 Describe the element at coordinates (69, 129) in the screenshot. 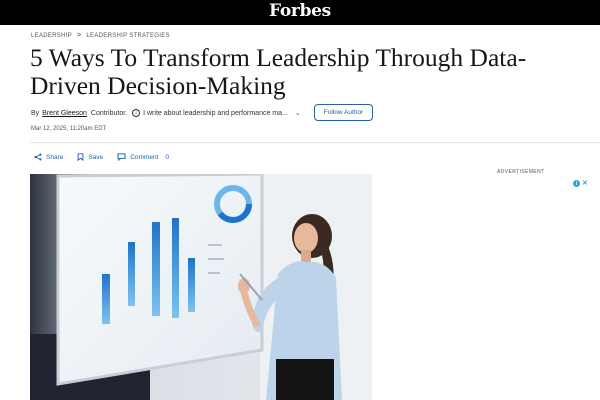

I see `publish-date: Mar 12, 2025, 11:20am EDT` at that location.